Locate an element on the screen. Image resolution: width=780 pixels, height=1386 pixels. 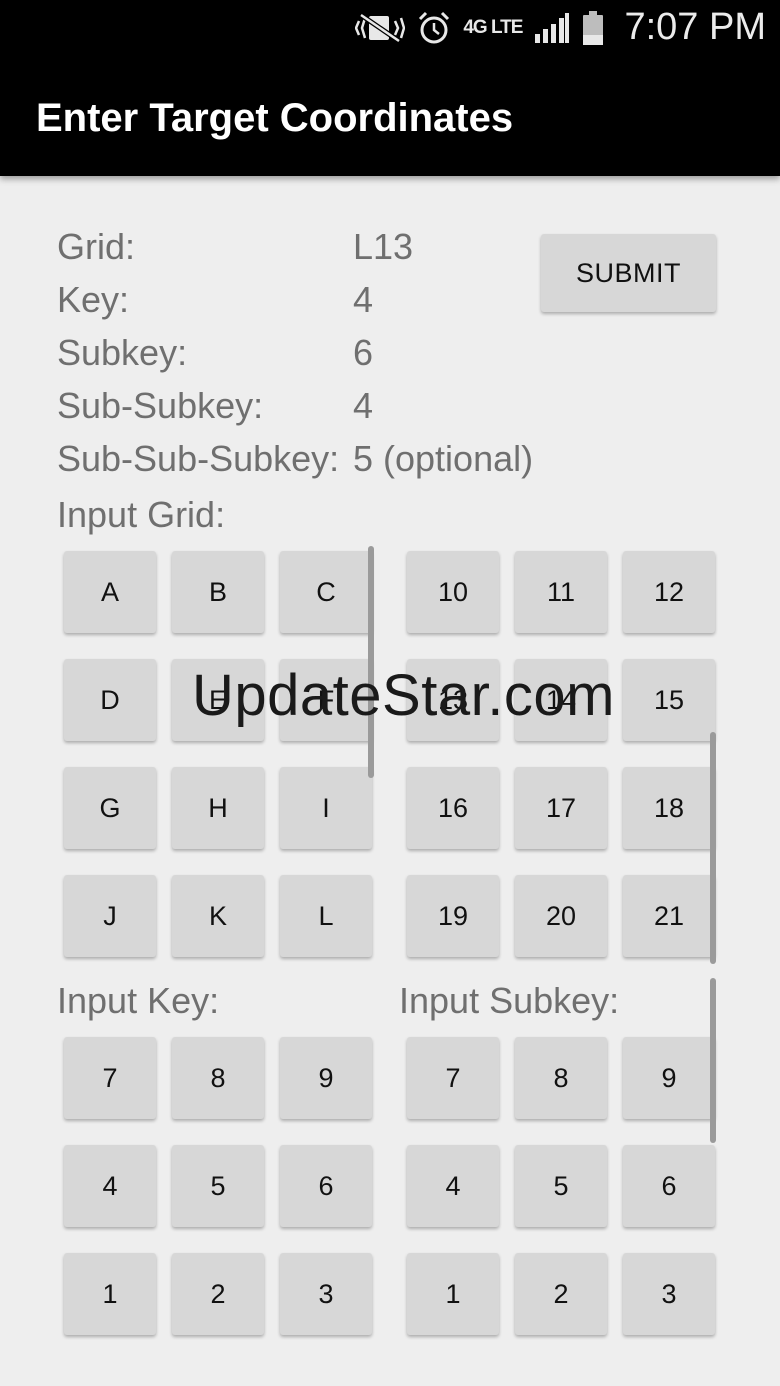
grid-letter-button: A is located at coordinates (110, 592).